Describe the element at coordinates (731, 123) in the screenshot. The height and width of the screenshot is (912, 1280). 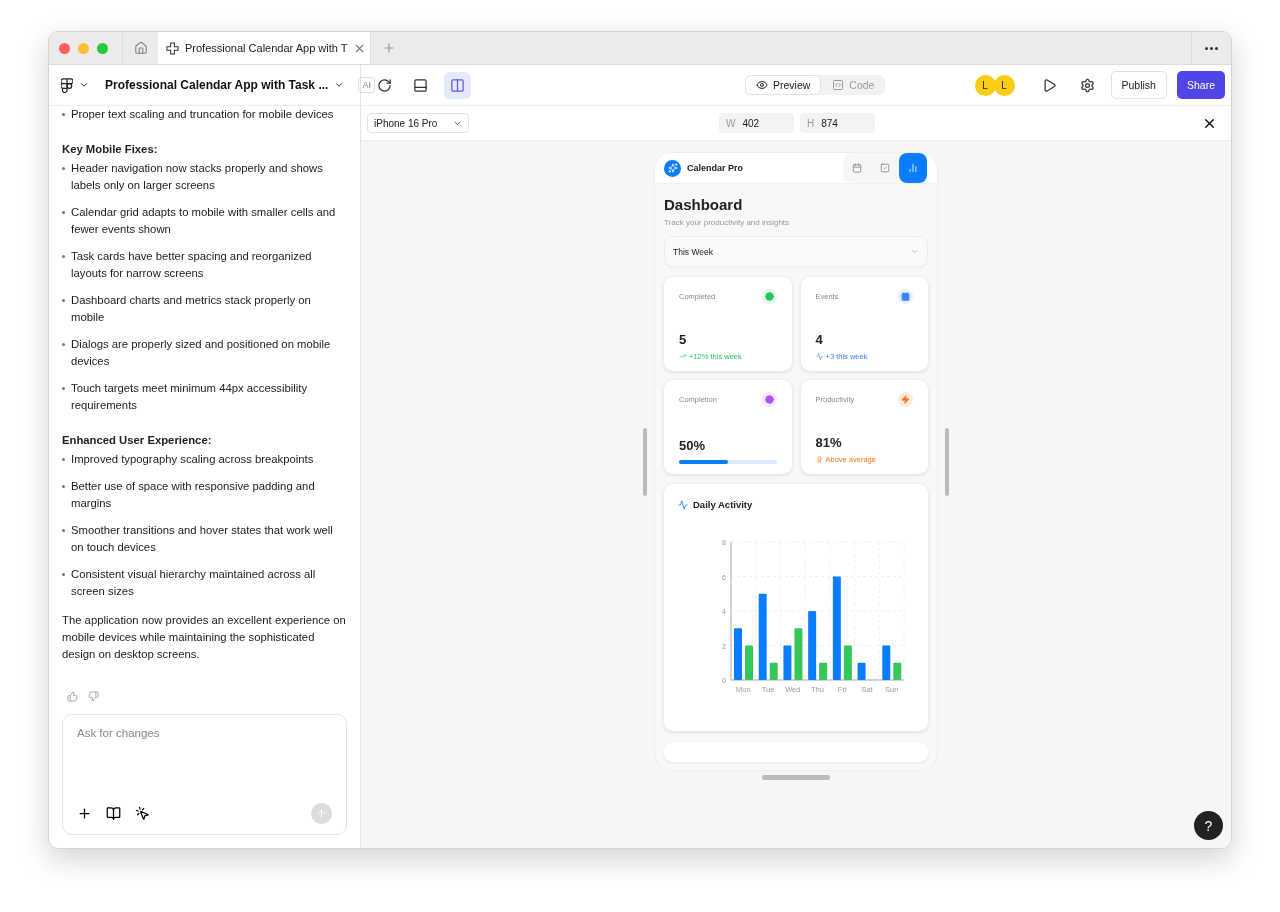
I see `width-label: W` at that location.